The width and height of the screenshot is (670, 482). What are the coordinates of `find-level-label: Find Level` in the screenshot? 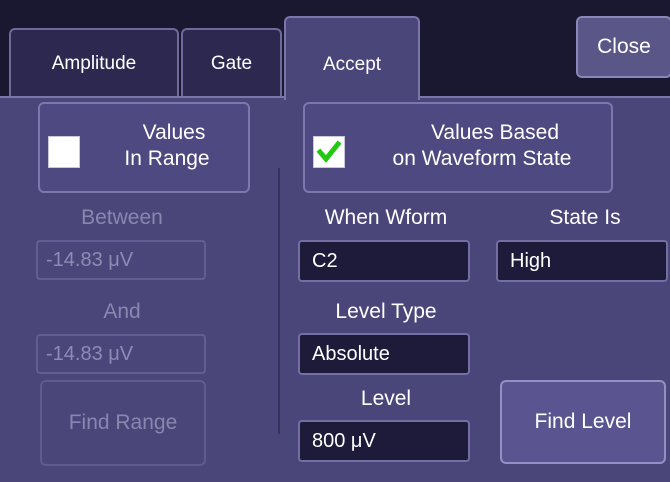 It's located at (583, 421).